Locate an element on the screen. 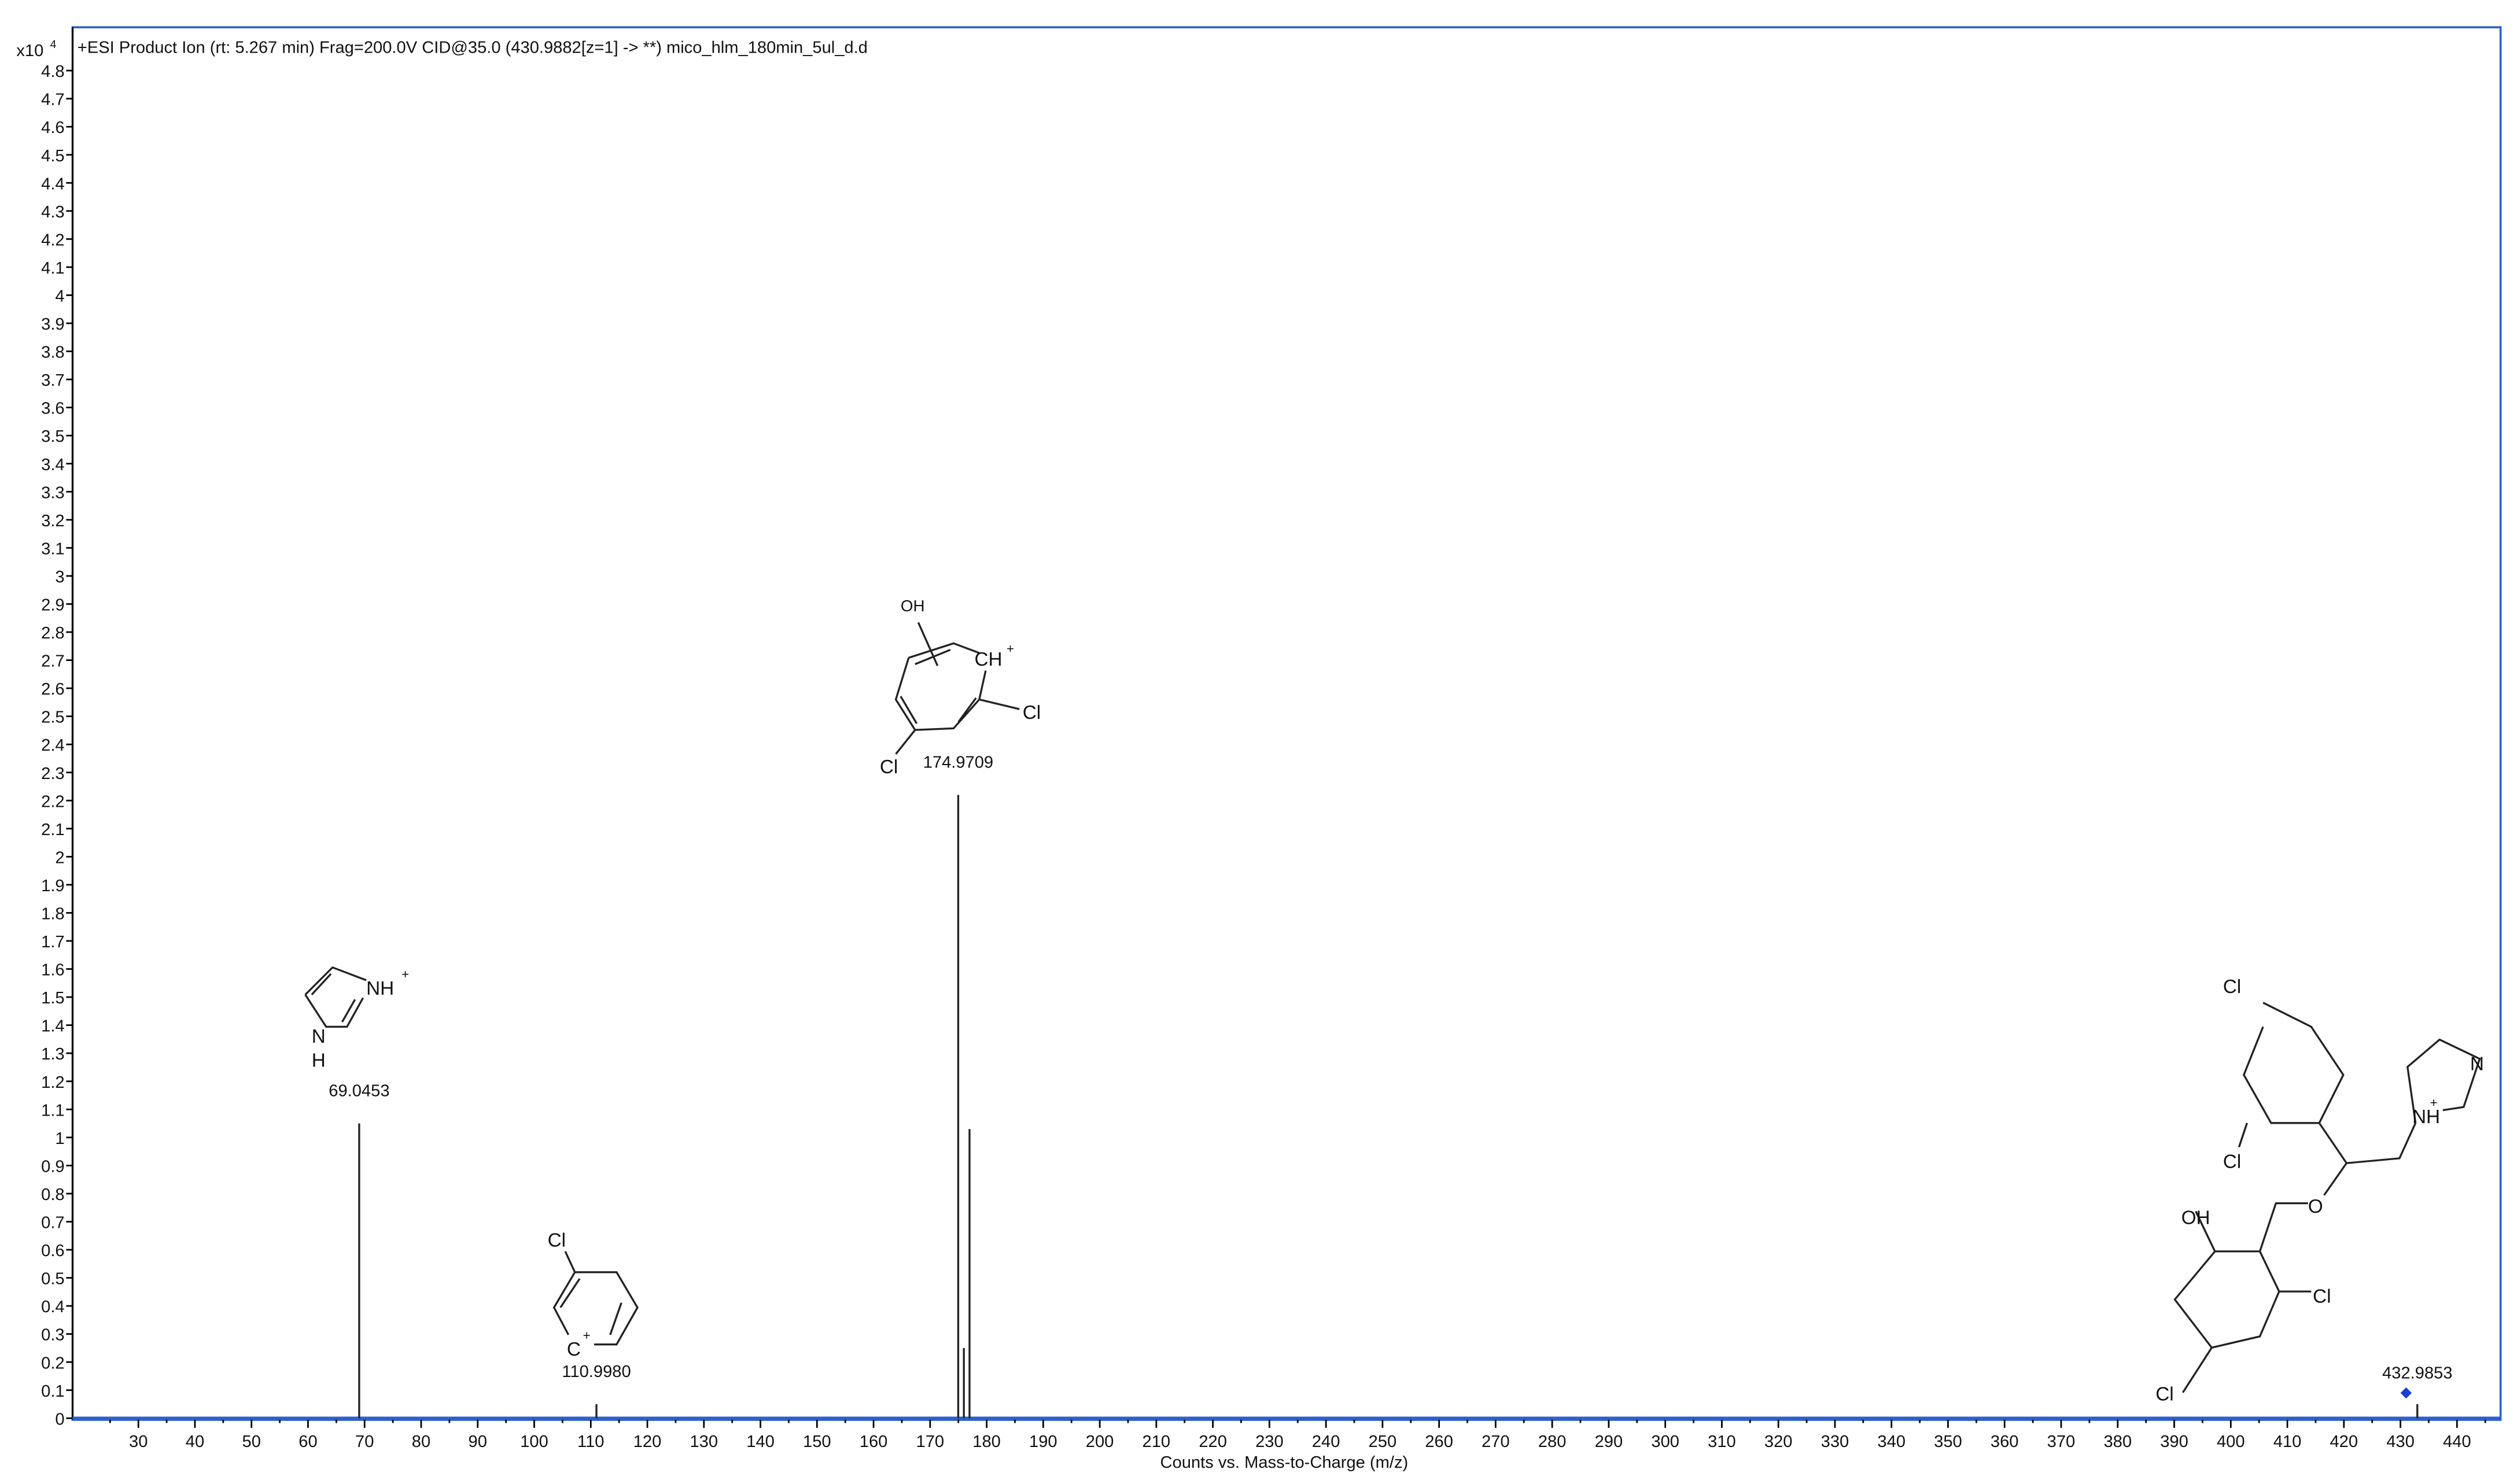 The height and width of the screenshot is (1484, 2517). x-tick-label: 120 is located at coordinates (647, 1442).